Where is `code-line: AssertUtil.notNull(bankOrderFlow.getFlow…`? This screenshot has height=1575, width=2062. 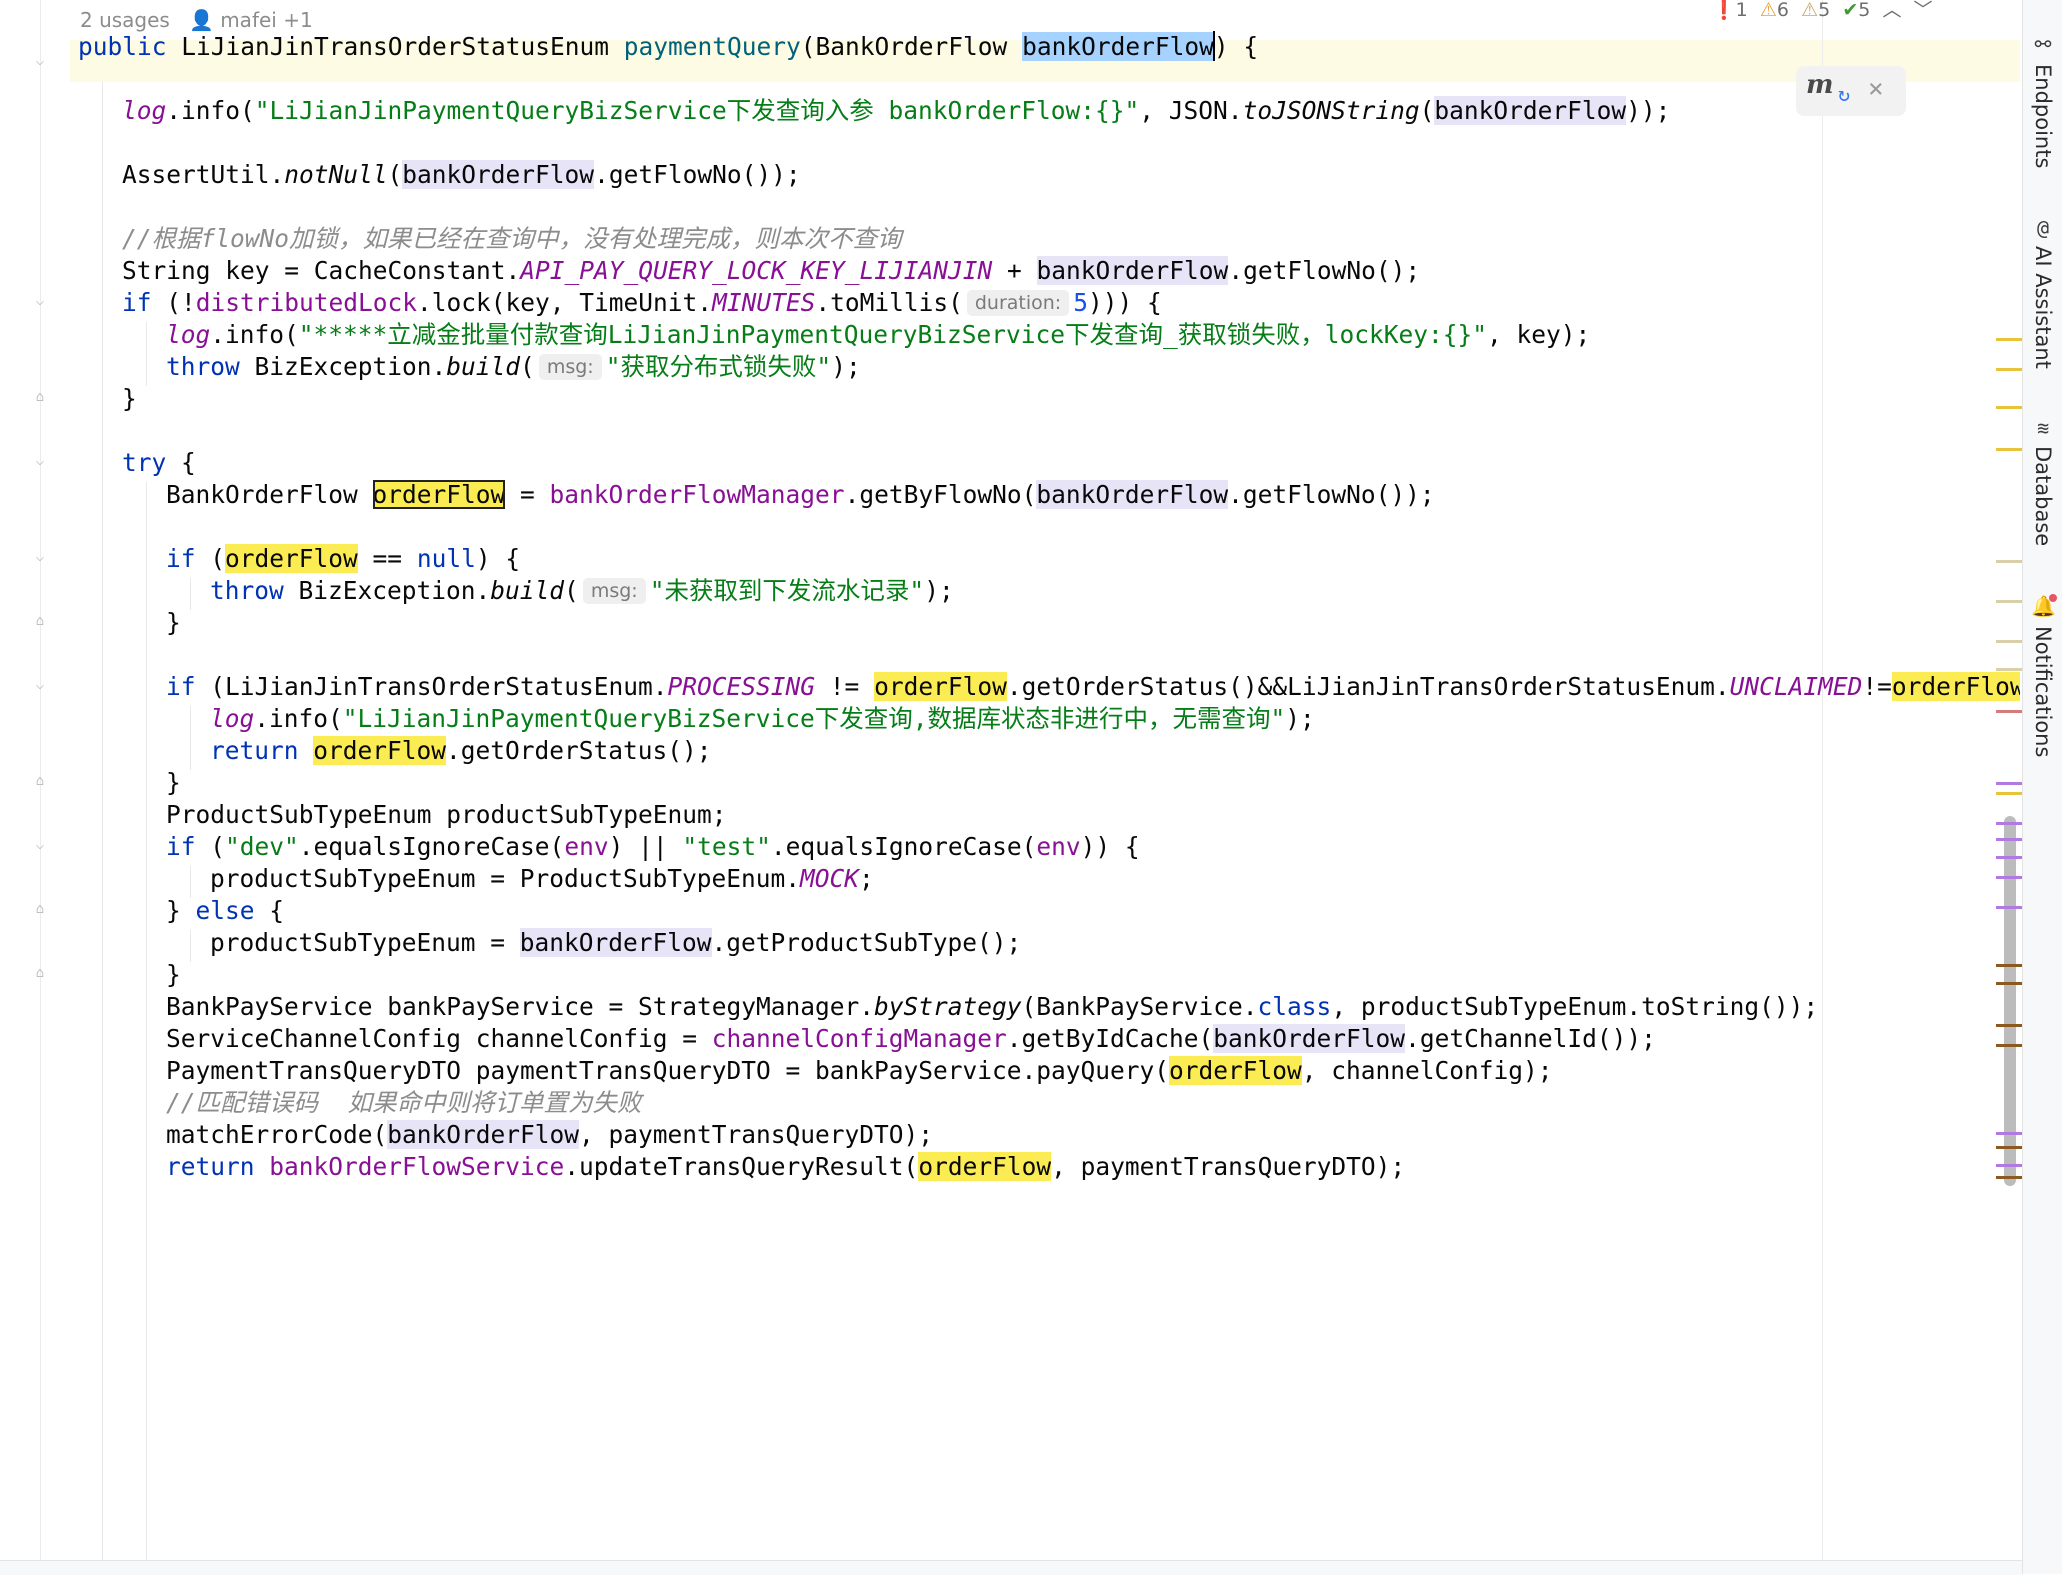
code-line: AssertUtil.notNull(bankOrderFlow.getFlow… is located at coordinates (461, 175).